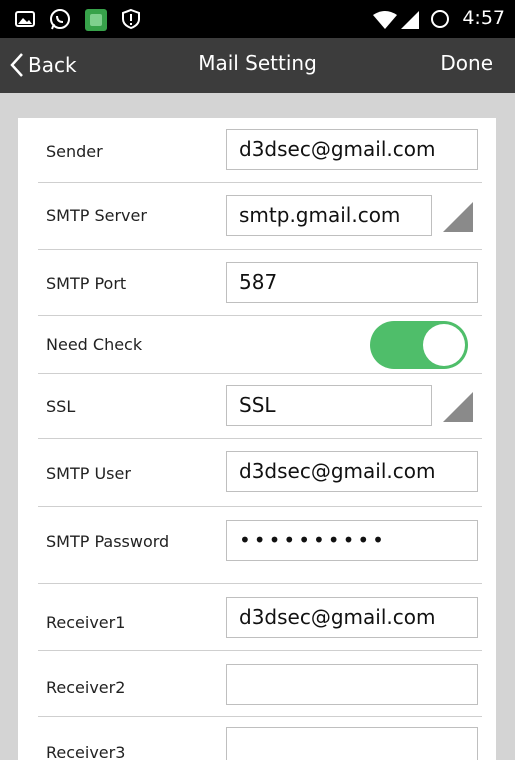  I want to click on row-smtp-port: SMTP Port 587, so click(260, 283).